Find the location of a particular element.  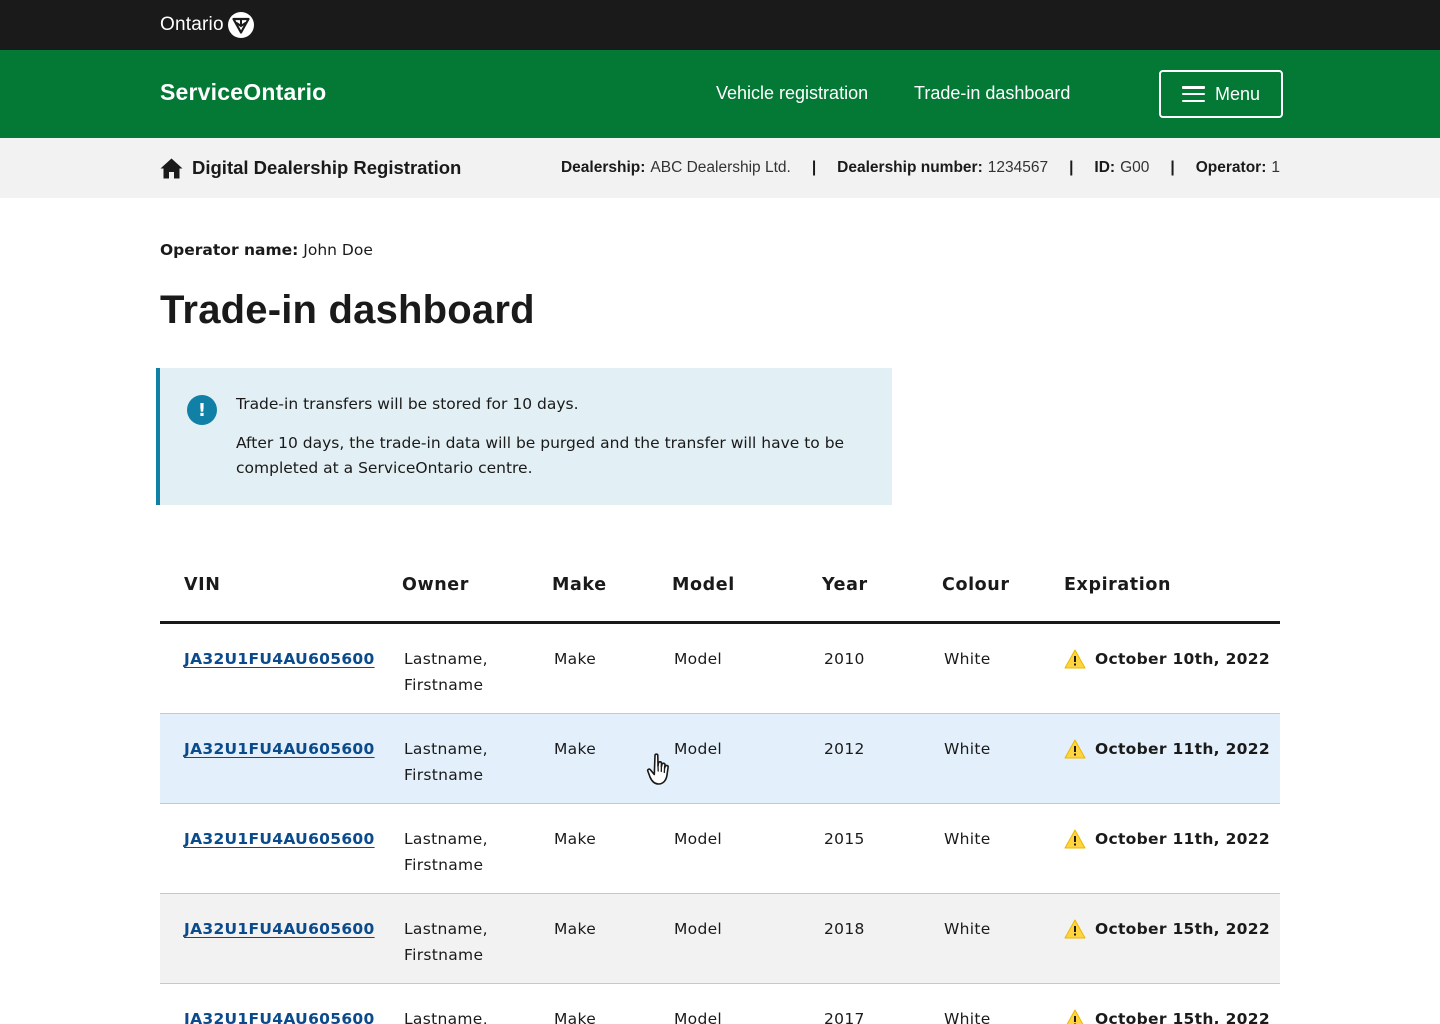

dealership-key: Dealership: is located at coordinates (603, 167).